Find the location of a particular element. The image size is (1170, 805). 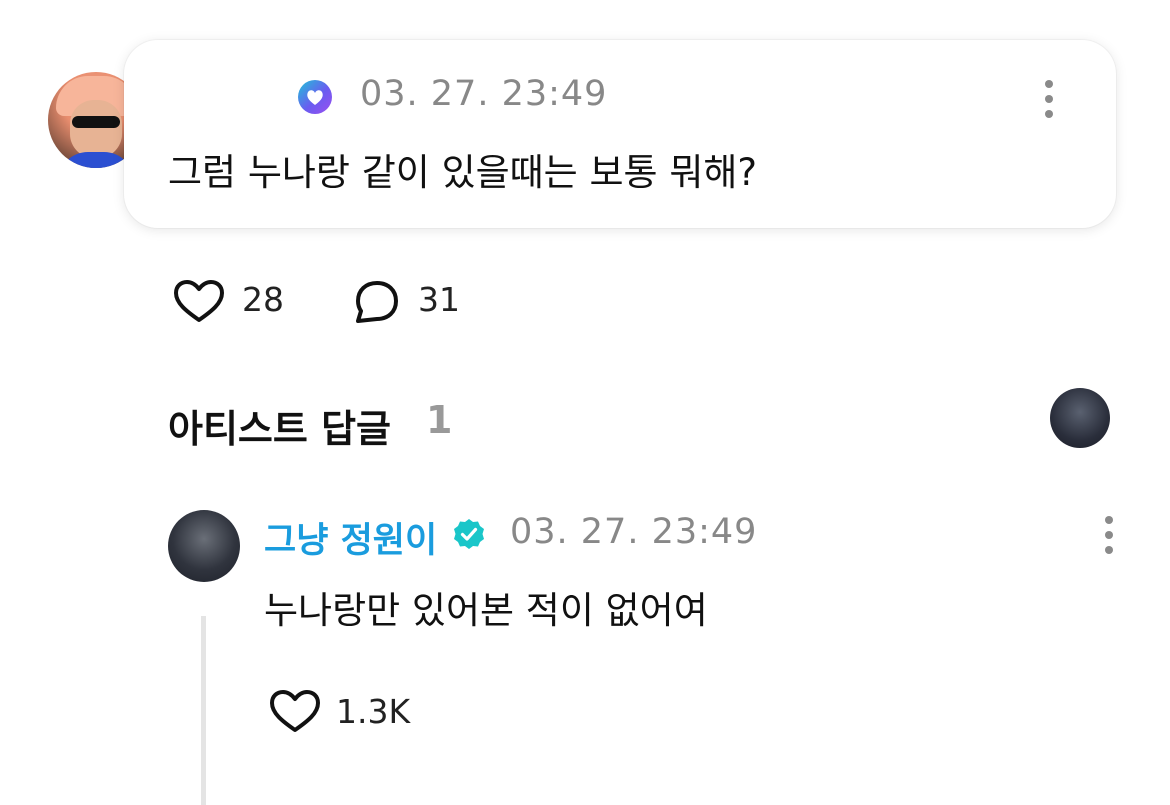

like-count: 28 is located at coordinates (263, 299).